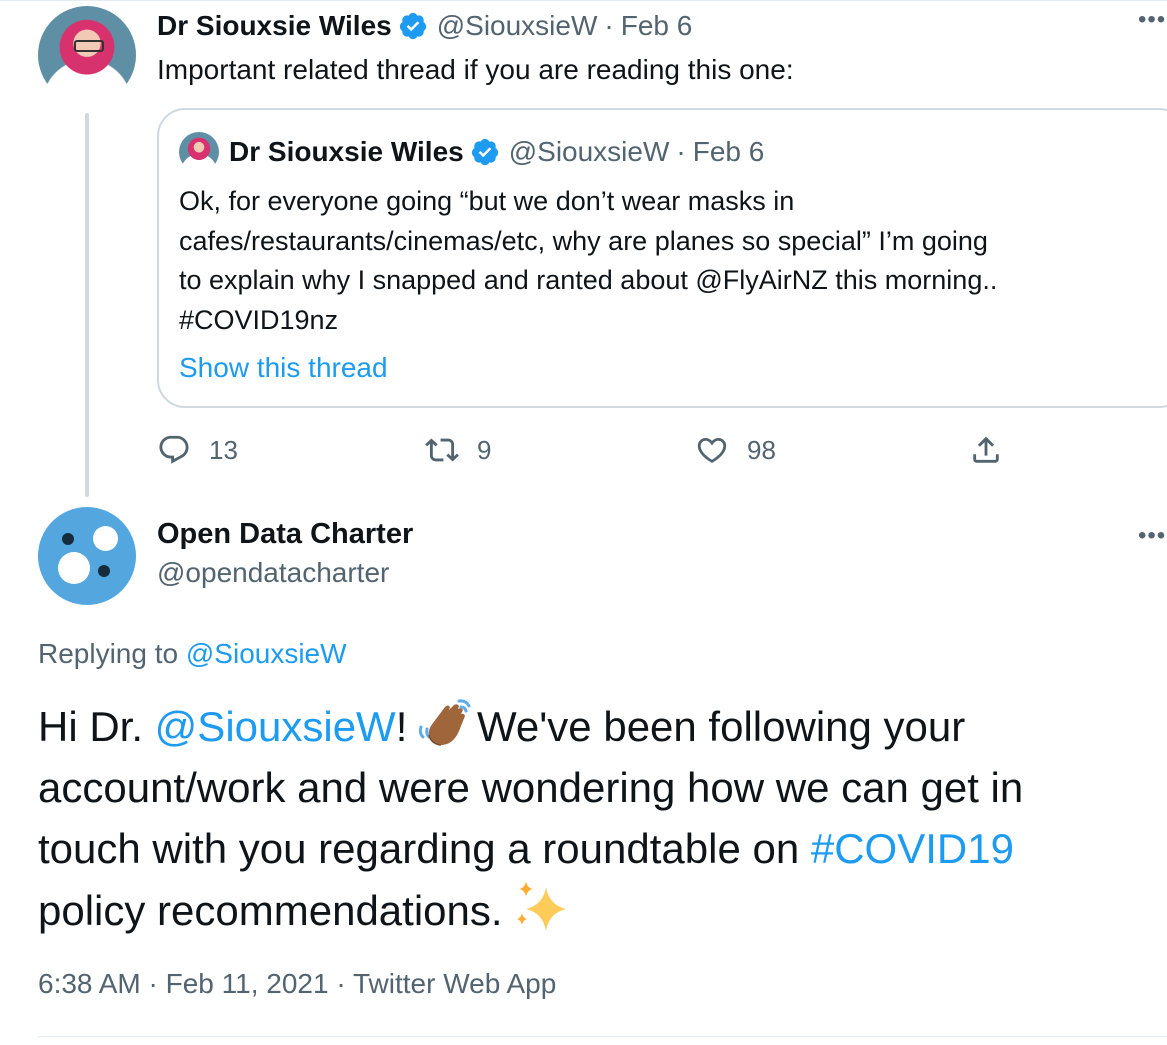  I want to click on share-button, so click(986, 450).